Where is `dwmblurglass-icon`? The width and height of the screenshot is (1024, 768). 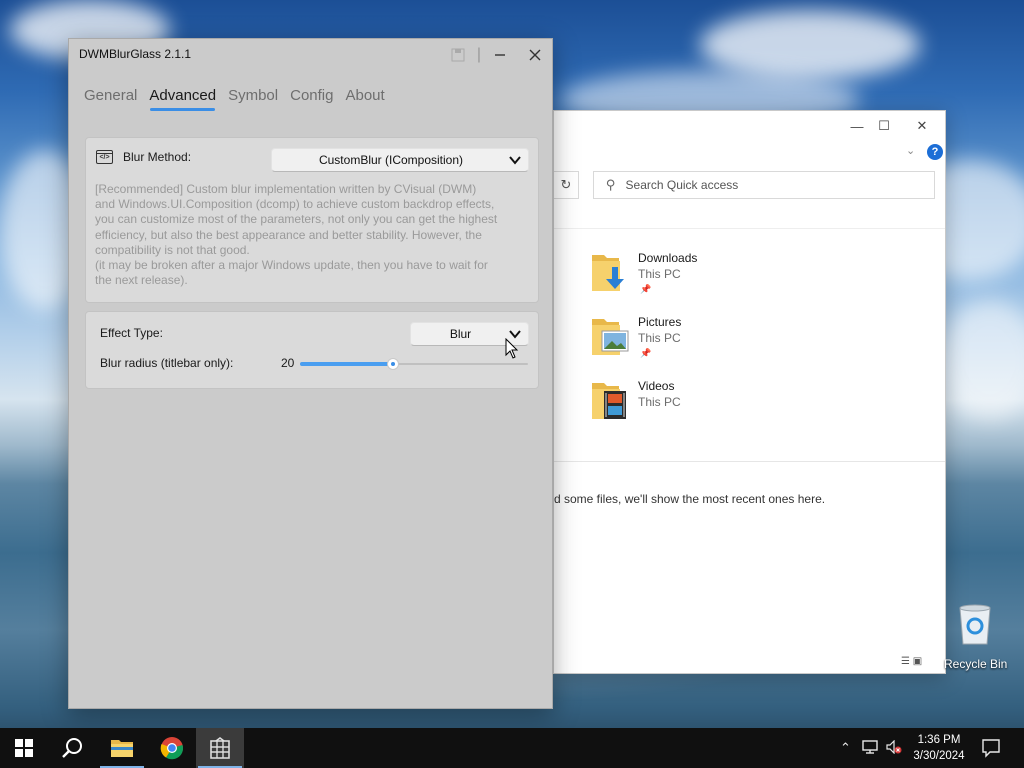
dwmblurglass-icon is located at coordinates (220, 748).